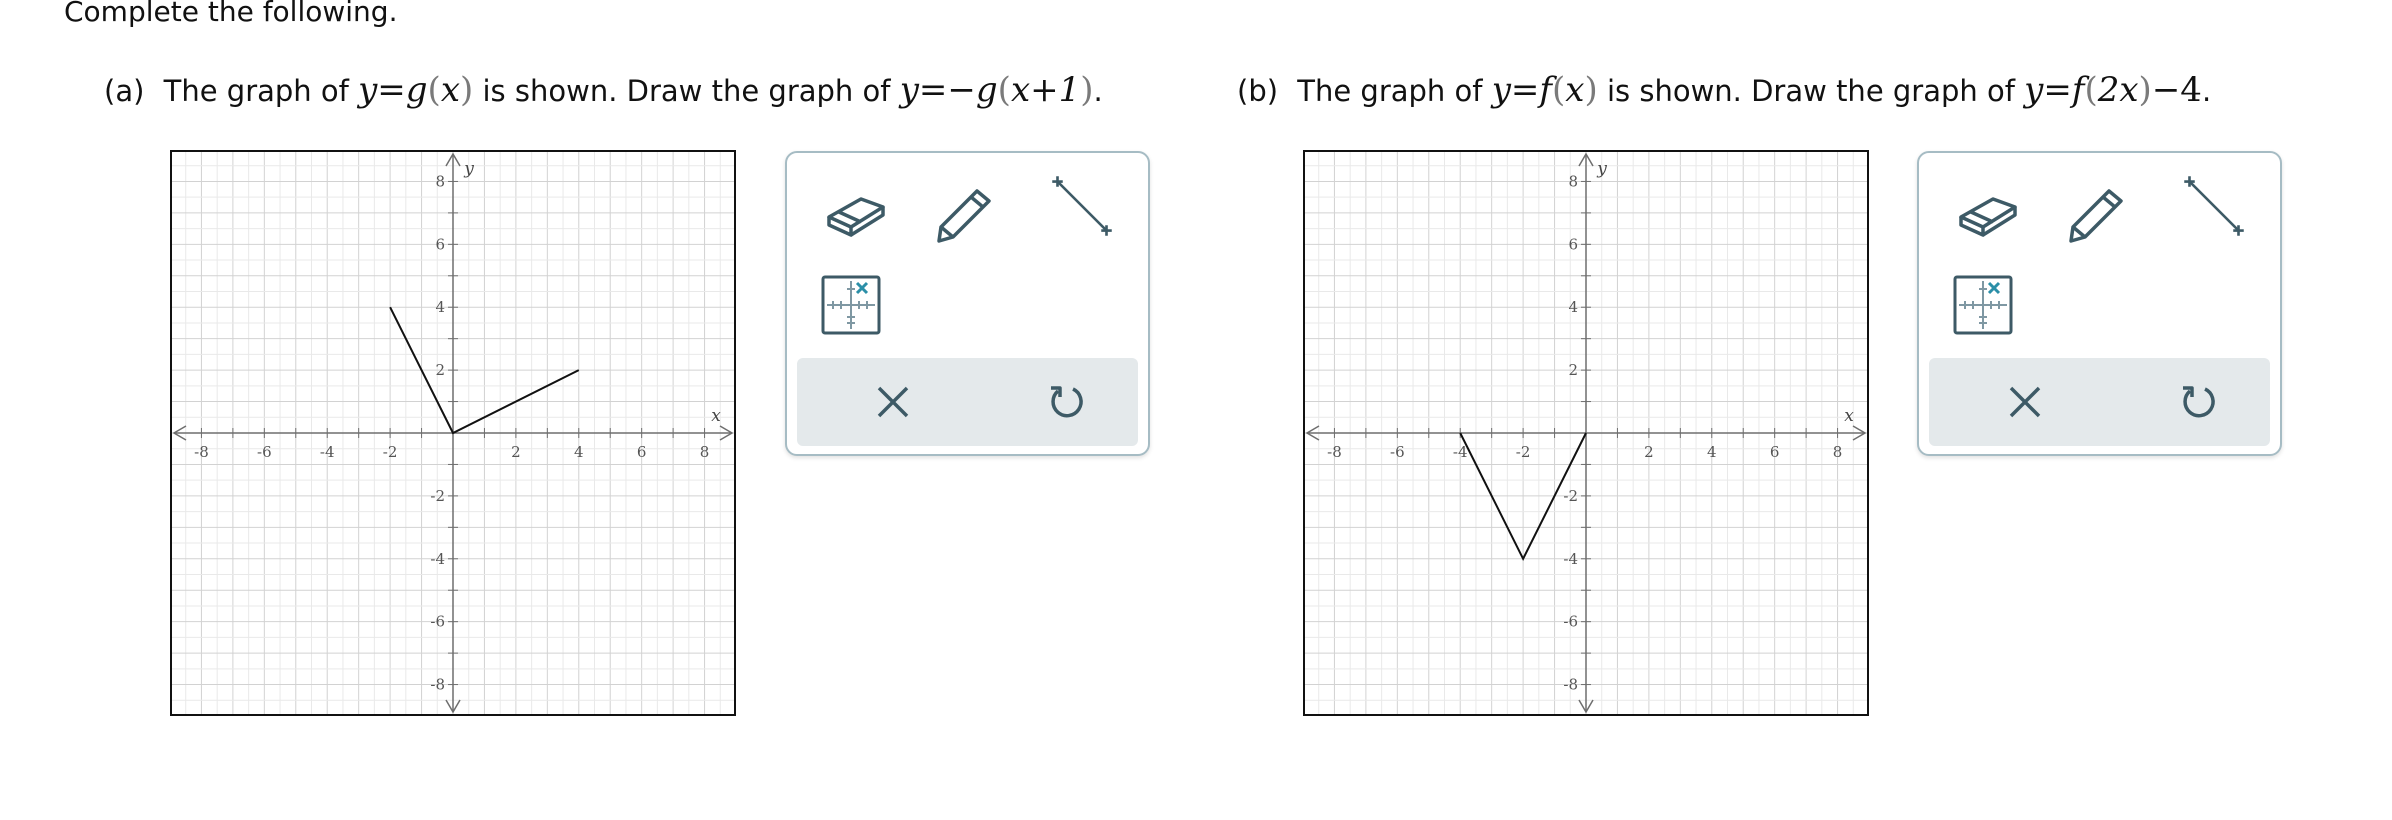 This screenshot has height=820, width=2392. I want to click on prompt-a-text-middle: is shown. Draw the graph of, so click(686, 91).